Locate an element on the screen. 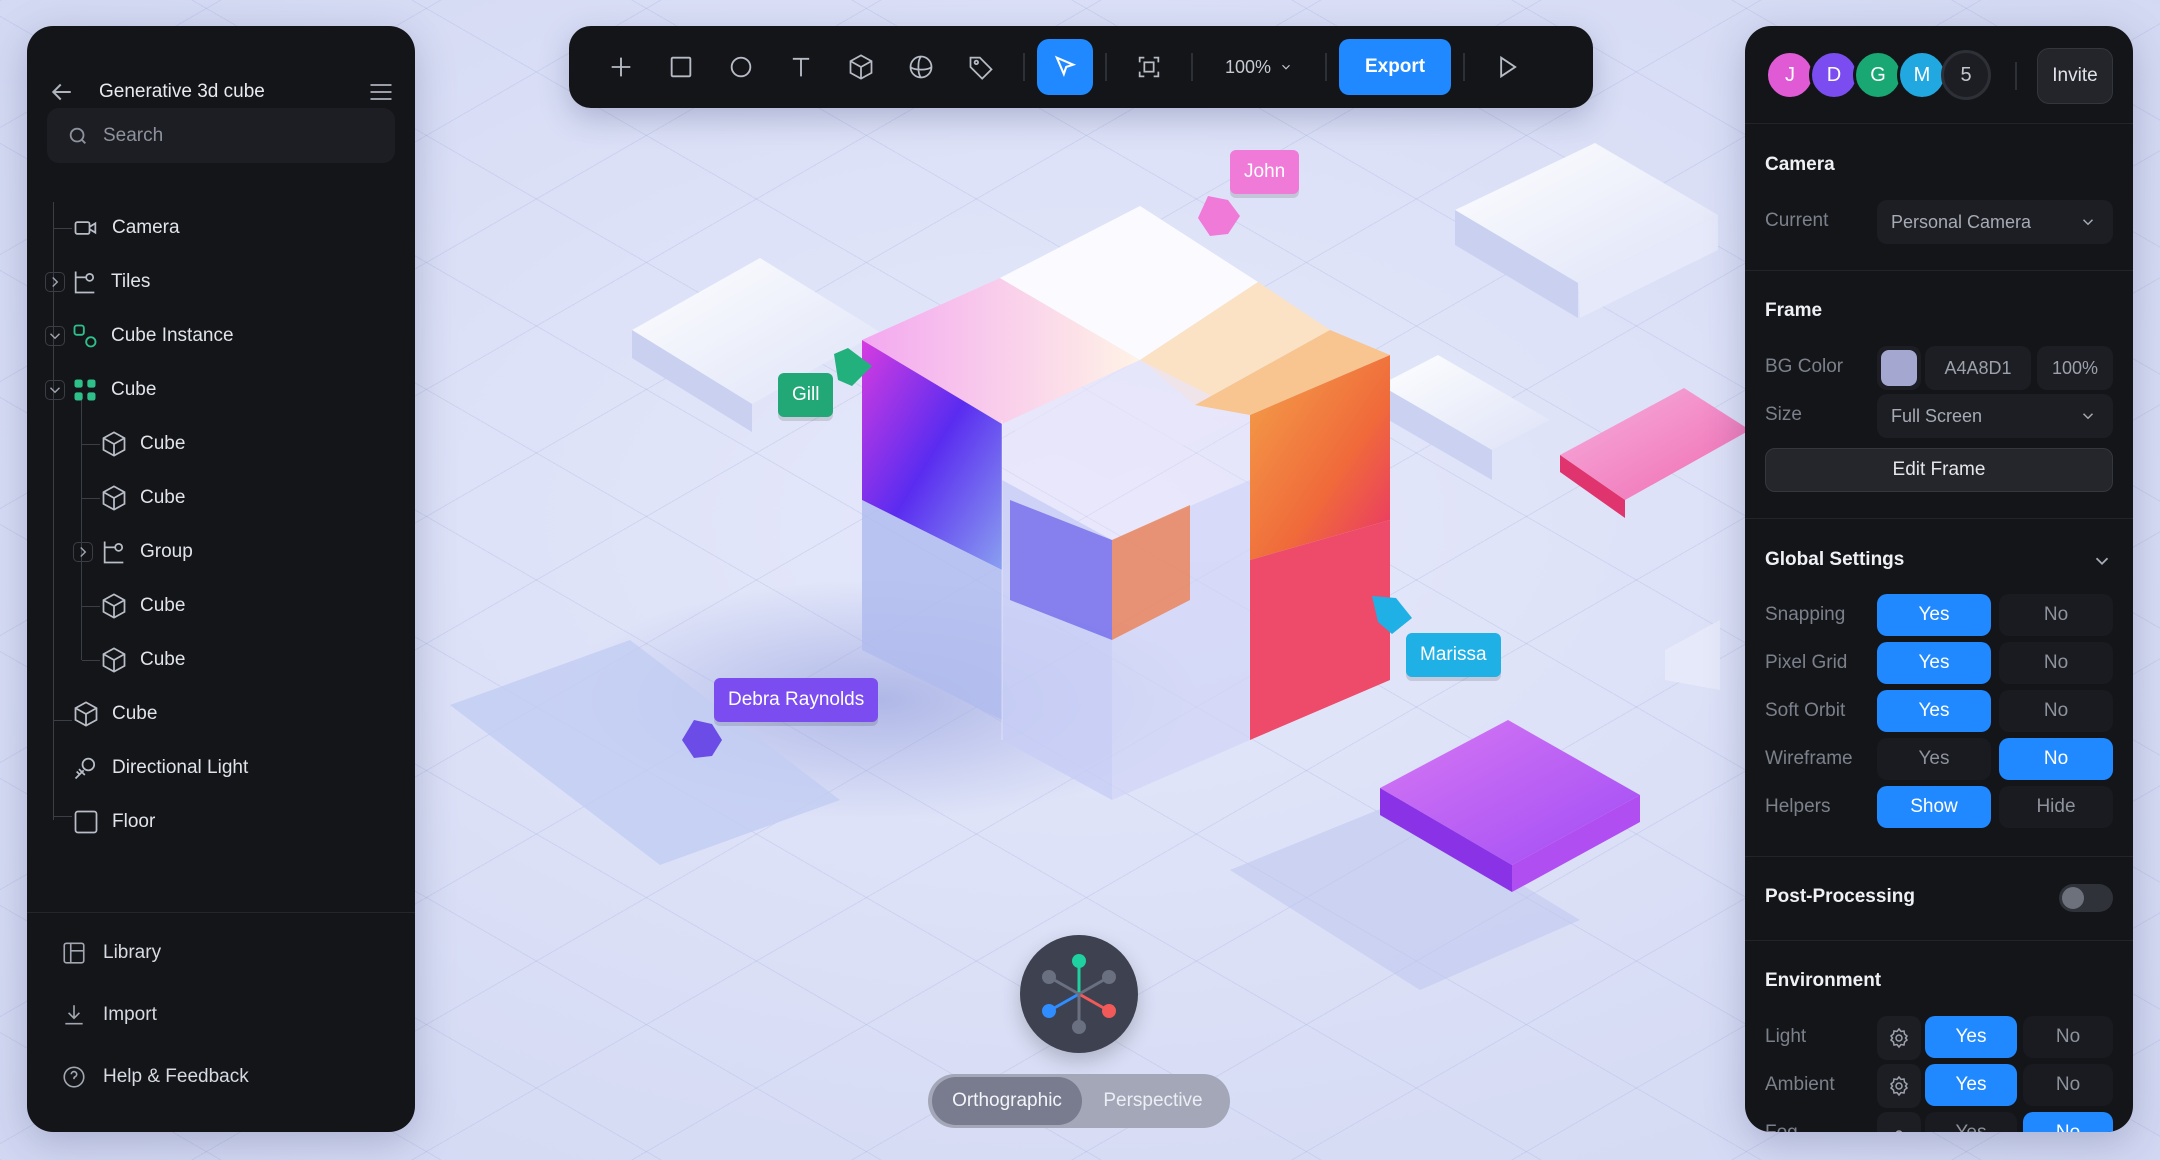 This screenshot has height=1160, width=2160. light-settings-button is located at coordinates (1899, 1038).